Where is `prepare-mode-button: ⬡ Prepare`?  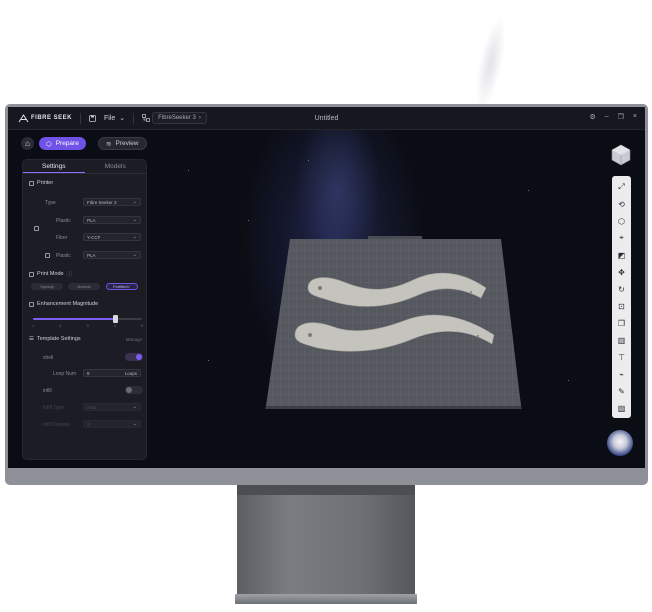 prepare-mode-button: ⬡ Prepare is located at coordinates (62, 143).